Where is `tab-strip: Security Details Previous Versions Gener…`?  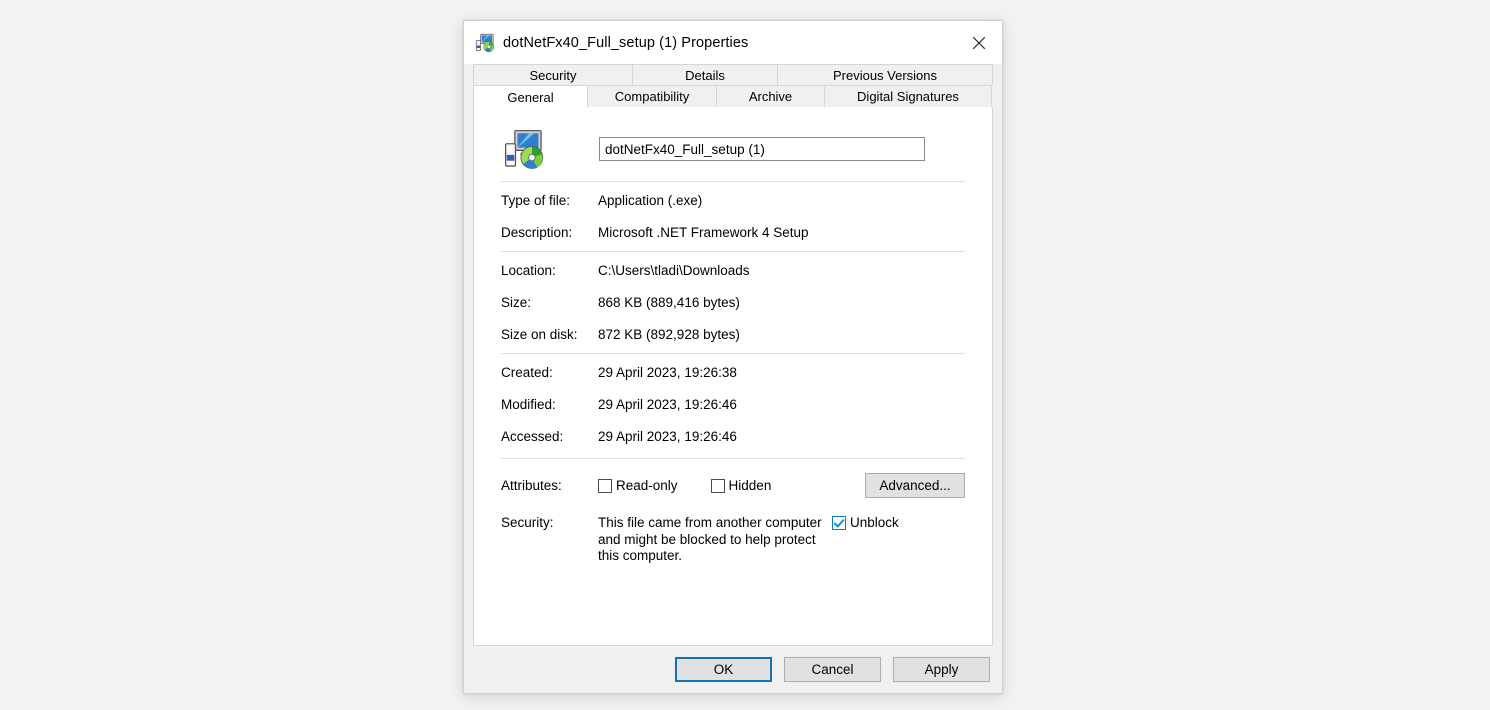 tab-strip: Security Details Previous Versions Gener… is located at coordinates (733, 86).